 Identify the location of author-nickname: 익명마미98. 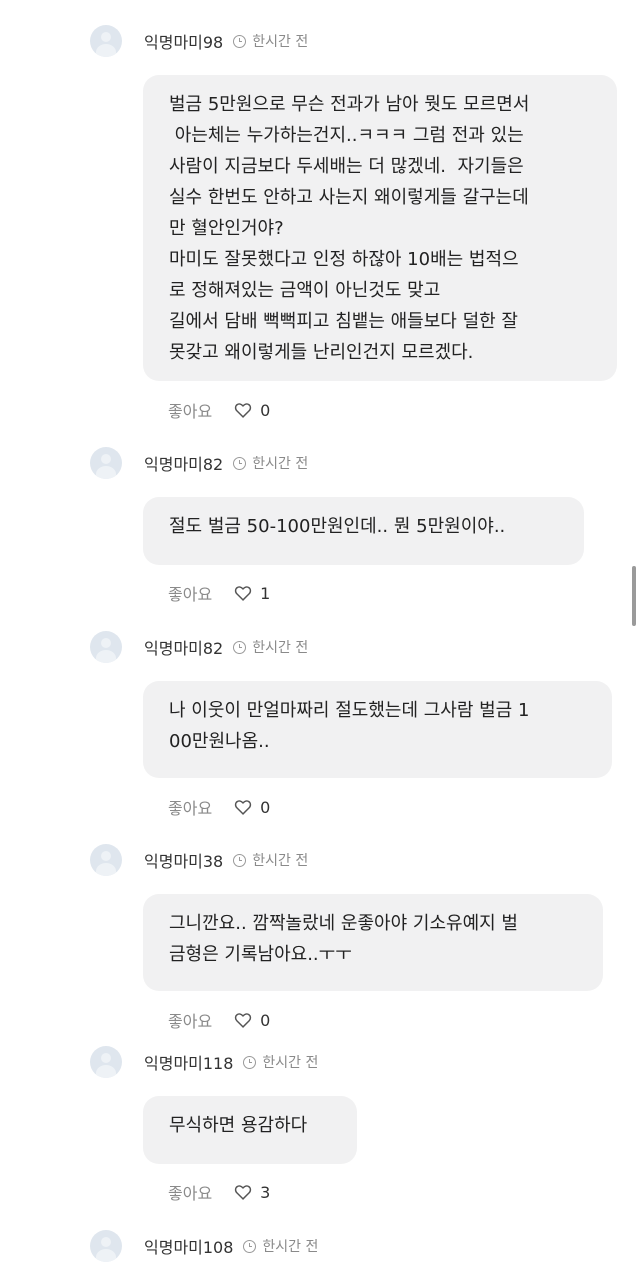
(183, 41).